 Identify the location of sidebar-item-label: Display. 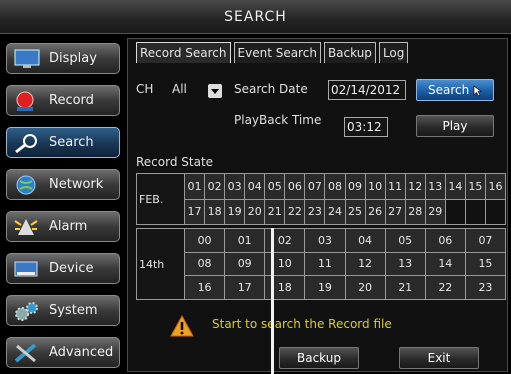
(73, 58).